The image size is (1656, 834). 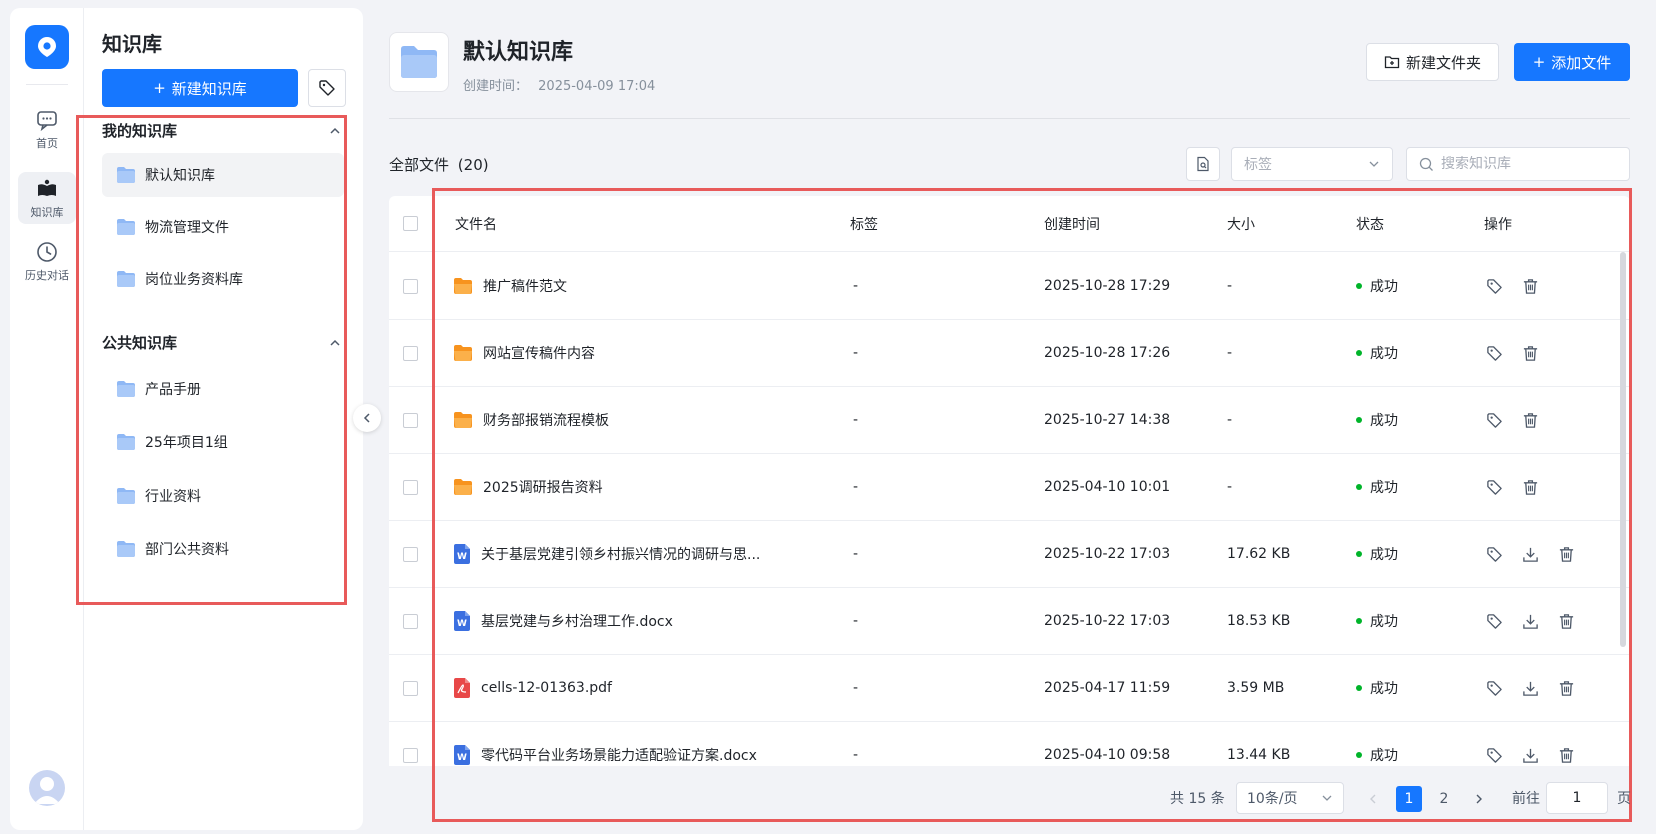 What do you see at coordinates (559, 84) in the screenshot?
I see `created-time: 创建时间： 2025-04-09 17:04` at bounding box center [559, 84].